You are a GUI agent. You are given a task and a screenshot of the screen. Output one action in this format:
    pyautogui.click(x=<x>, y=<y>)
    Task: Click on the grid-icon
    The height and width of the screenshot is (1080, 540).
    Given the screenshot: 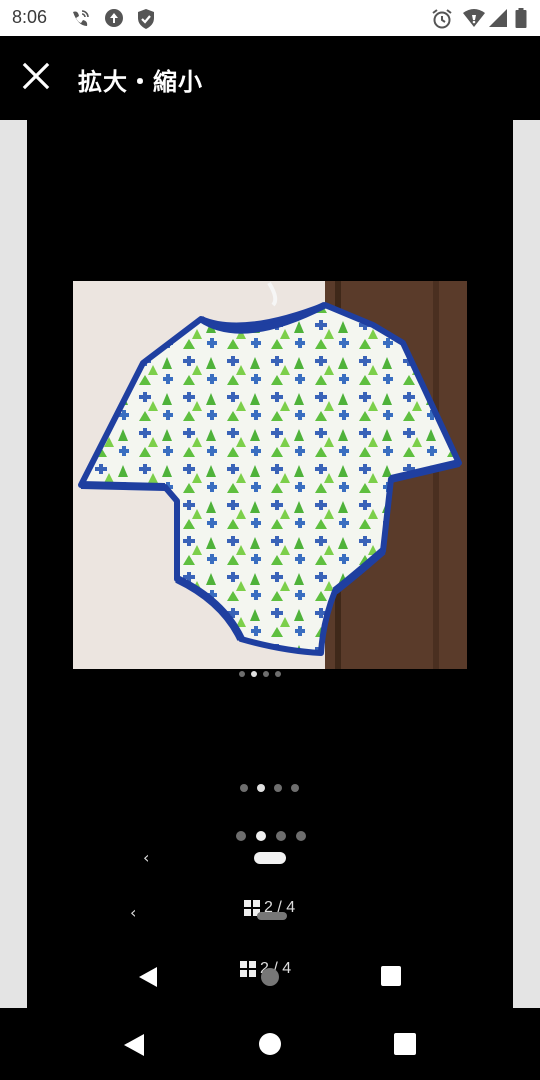 What is the action you would take?
    pyautogui.click(x=248, y=969)
    